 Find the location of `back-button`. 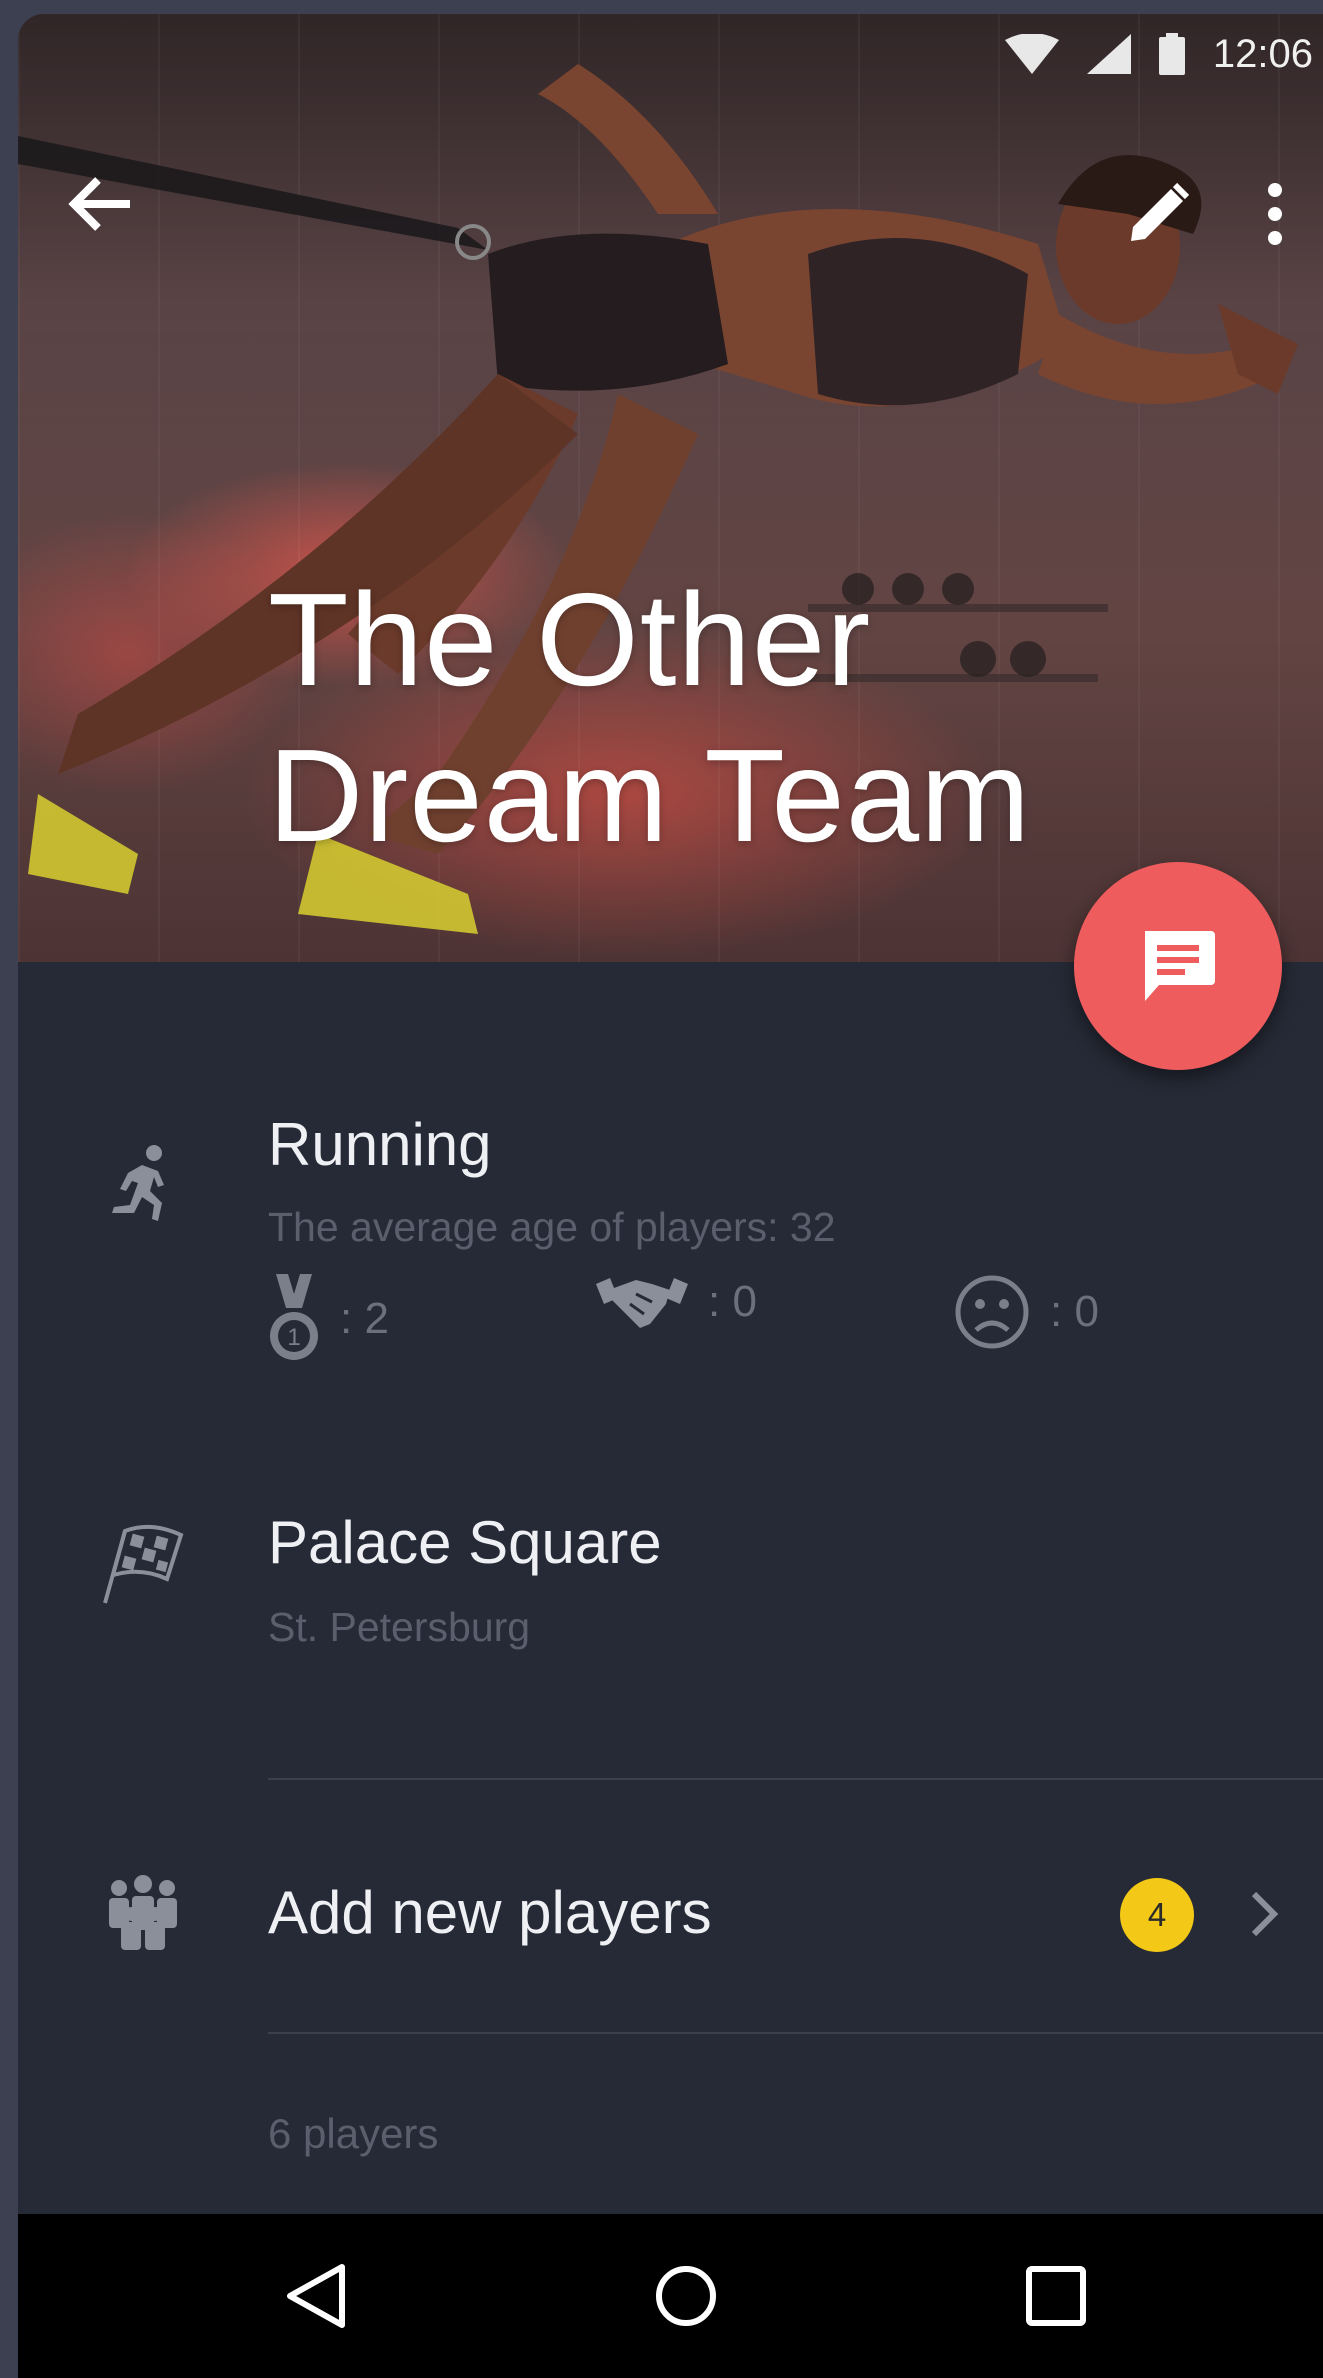

back-button is located at coordinates (100, 204).